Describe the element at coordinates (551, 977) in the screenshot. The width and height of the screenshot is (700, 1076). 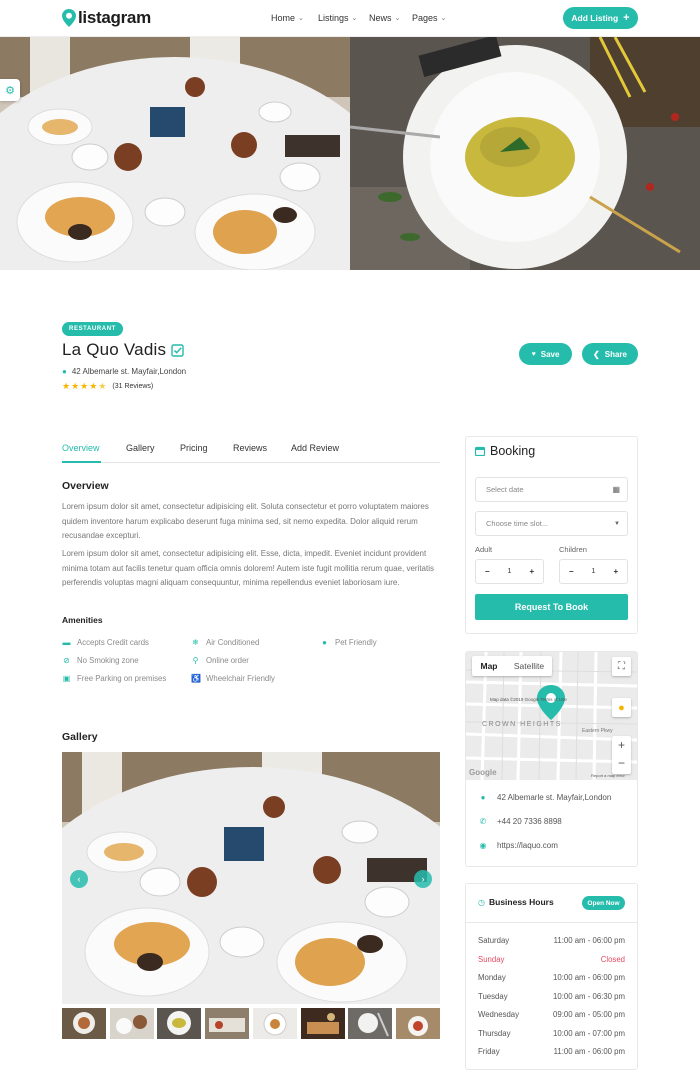
I see `hours-row: Monday 10:00 am - 06:00 pm` at that location.